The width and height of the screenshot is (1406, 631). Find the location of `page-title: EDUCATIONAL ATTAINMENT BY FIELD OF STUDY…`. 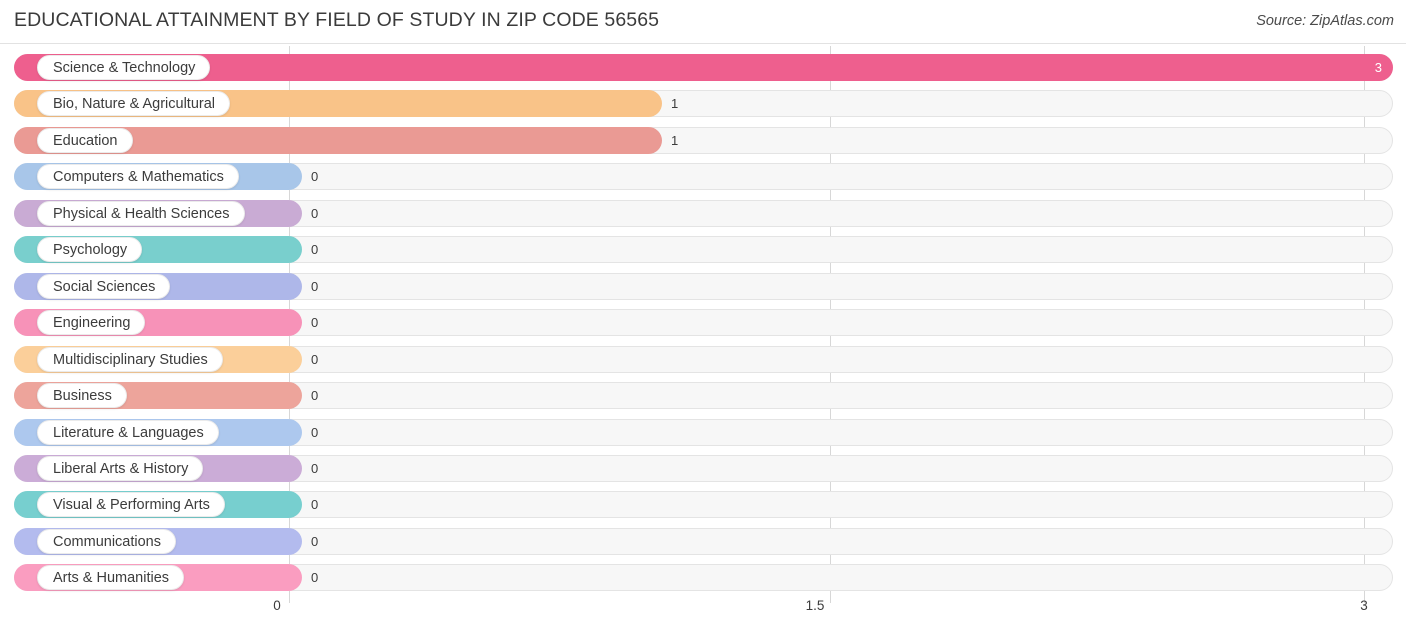

page-title: EDUCATIONAL ATTAINMENT BY FIELD OF STUDY… is located at coordinates (337, 20).